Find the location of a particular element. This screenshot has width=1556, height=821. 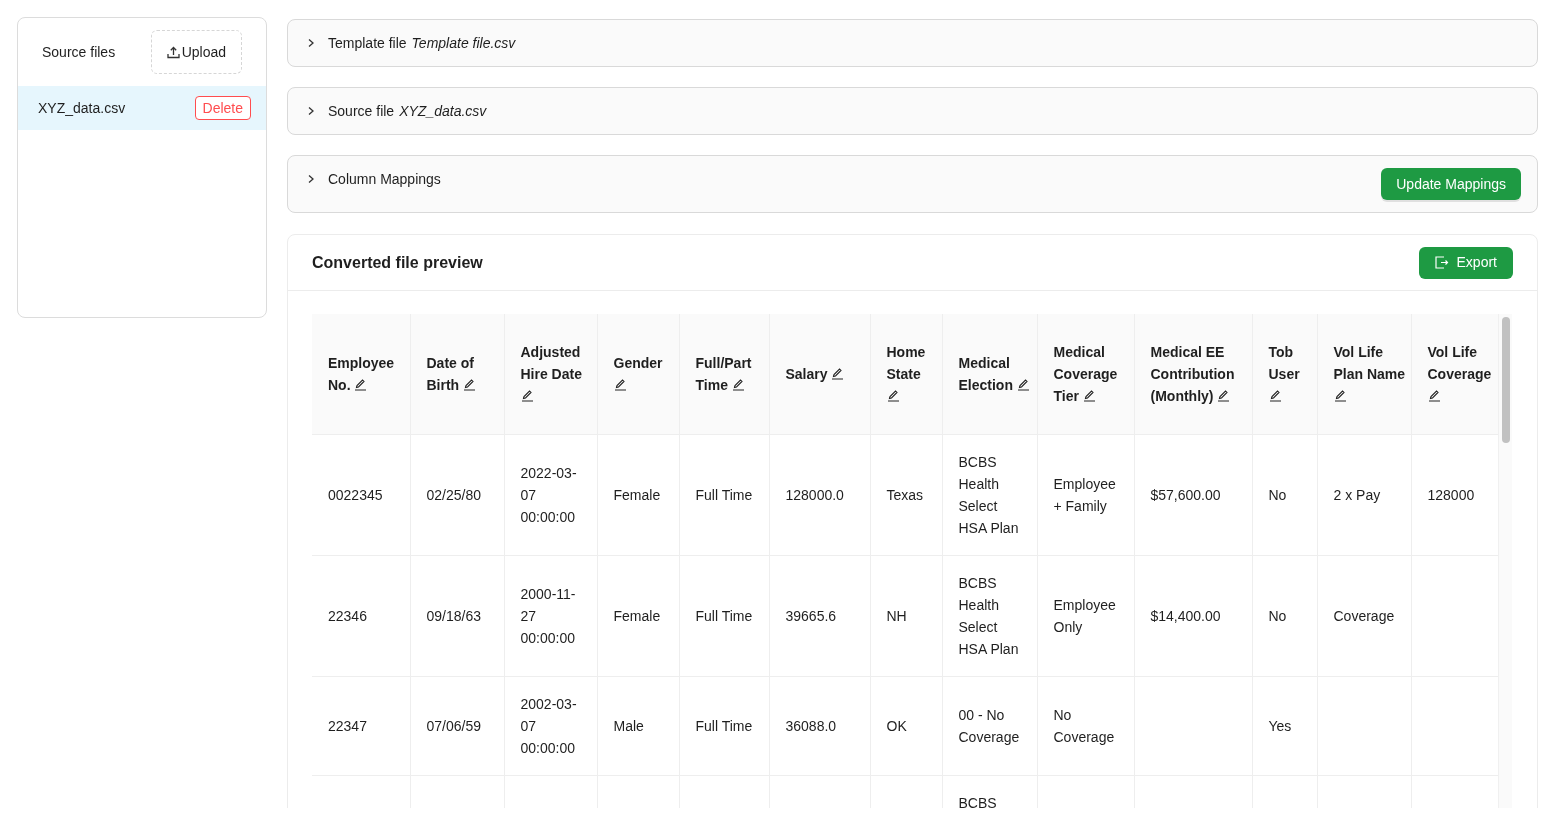

table-cell: Employee + Family is located at coordinates (1084, 495).